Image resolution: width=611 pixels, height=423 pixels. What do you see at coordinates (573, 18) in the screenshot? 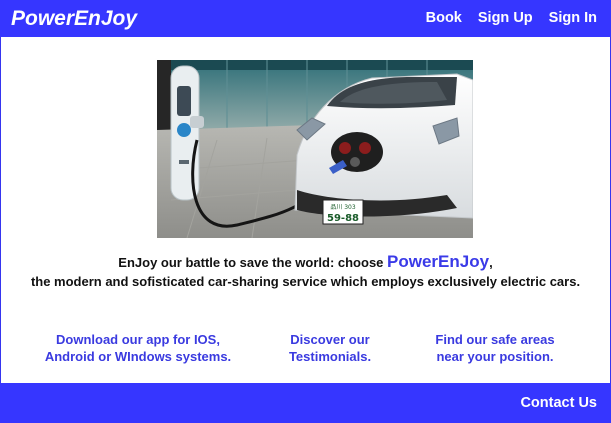
I see `sign-in-link: Sign In` at bounding box center [573, 18].